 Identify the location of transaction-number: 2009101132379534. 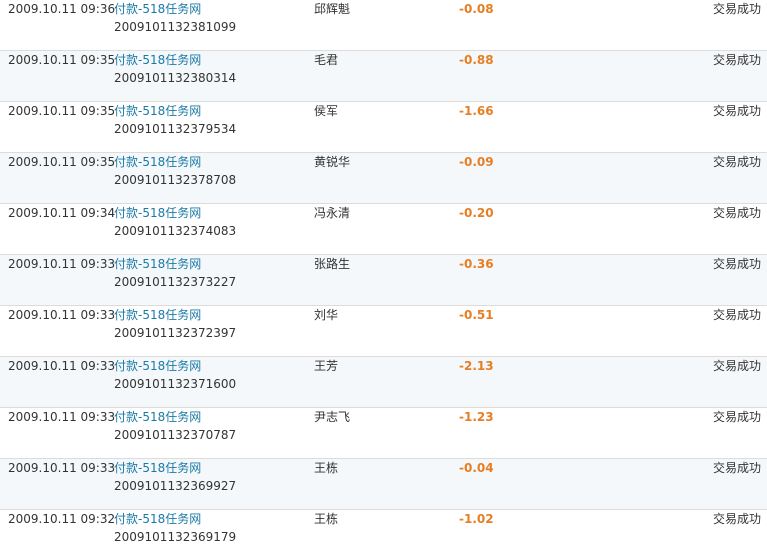
(175, 129).